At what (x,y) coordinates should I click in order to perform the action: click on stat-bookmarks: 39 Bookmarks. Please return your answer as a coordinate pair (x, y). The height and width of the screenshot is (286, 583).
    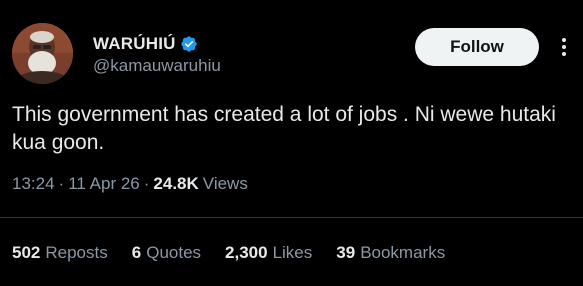
    Looking at the image, I should click on (390, 253).